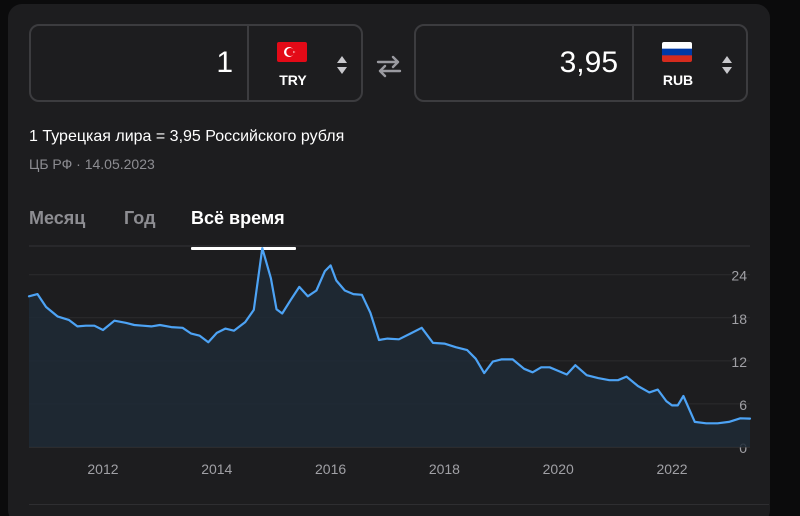  What do you see at coordinates (739, 362) in the screenshot?
I see `y-tick-label: 12` at bounding box center [739, 362].